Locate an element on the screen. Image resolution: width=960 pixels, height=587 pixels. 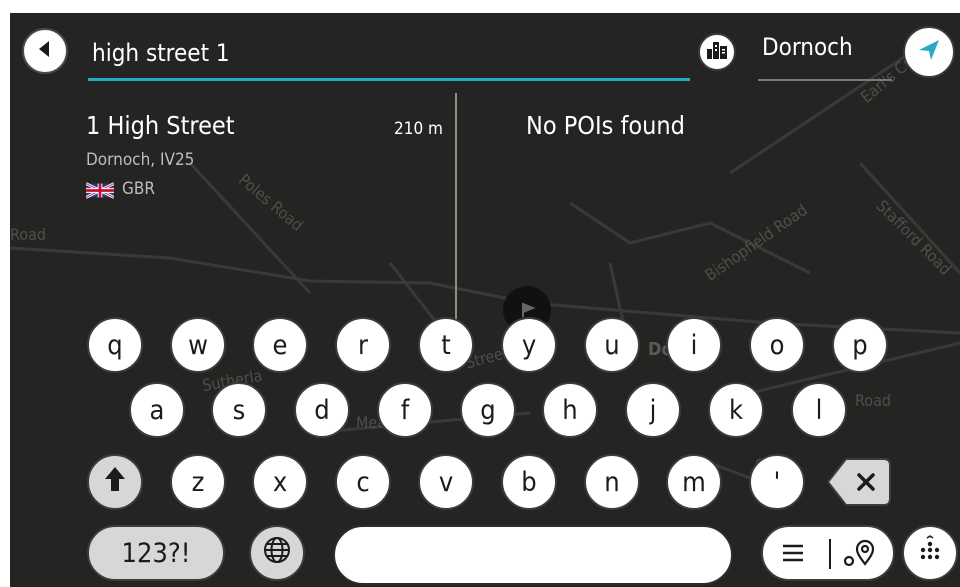
arrow-left-icon is located at coordinates (45, 51).